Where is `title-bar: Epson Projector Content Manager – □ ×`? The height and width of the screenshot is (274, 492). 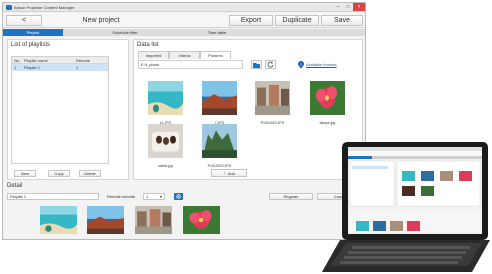
title-bar: Epson Projector Content Manager – □ × is located at coordinates (184, 7).